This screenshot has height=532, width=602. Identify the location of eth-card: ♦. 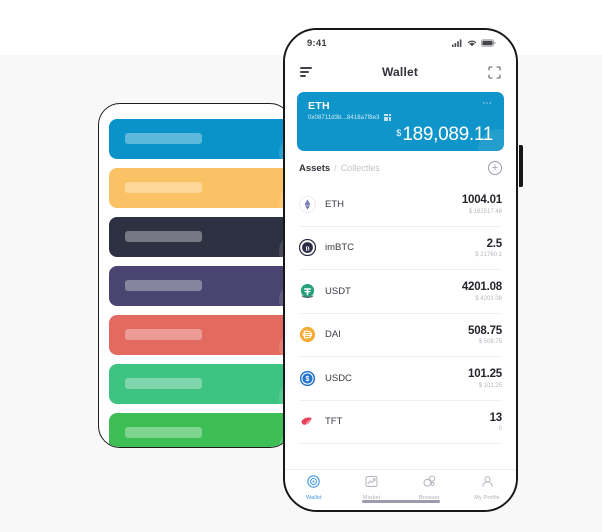
(200, 139).